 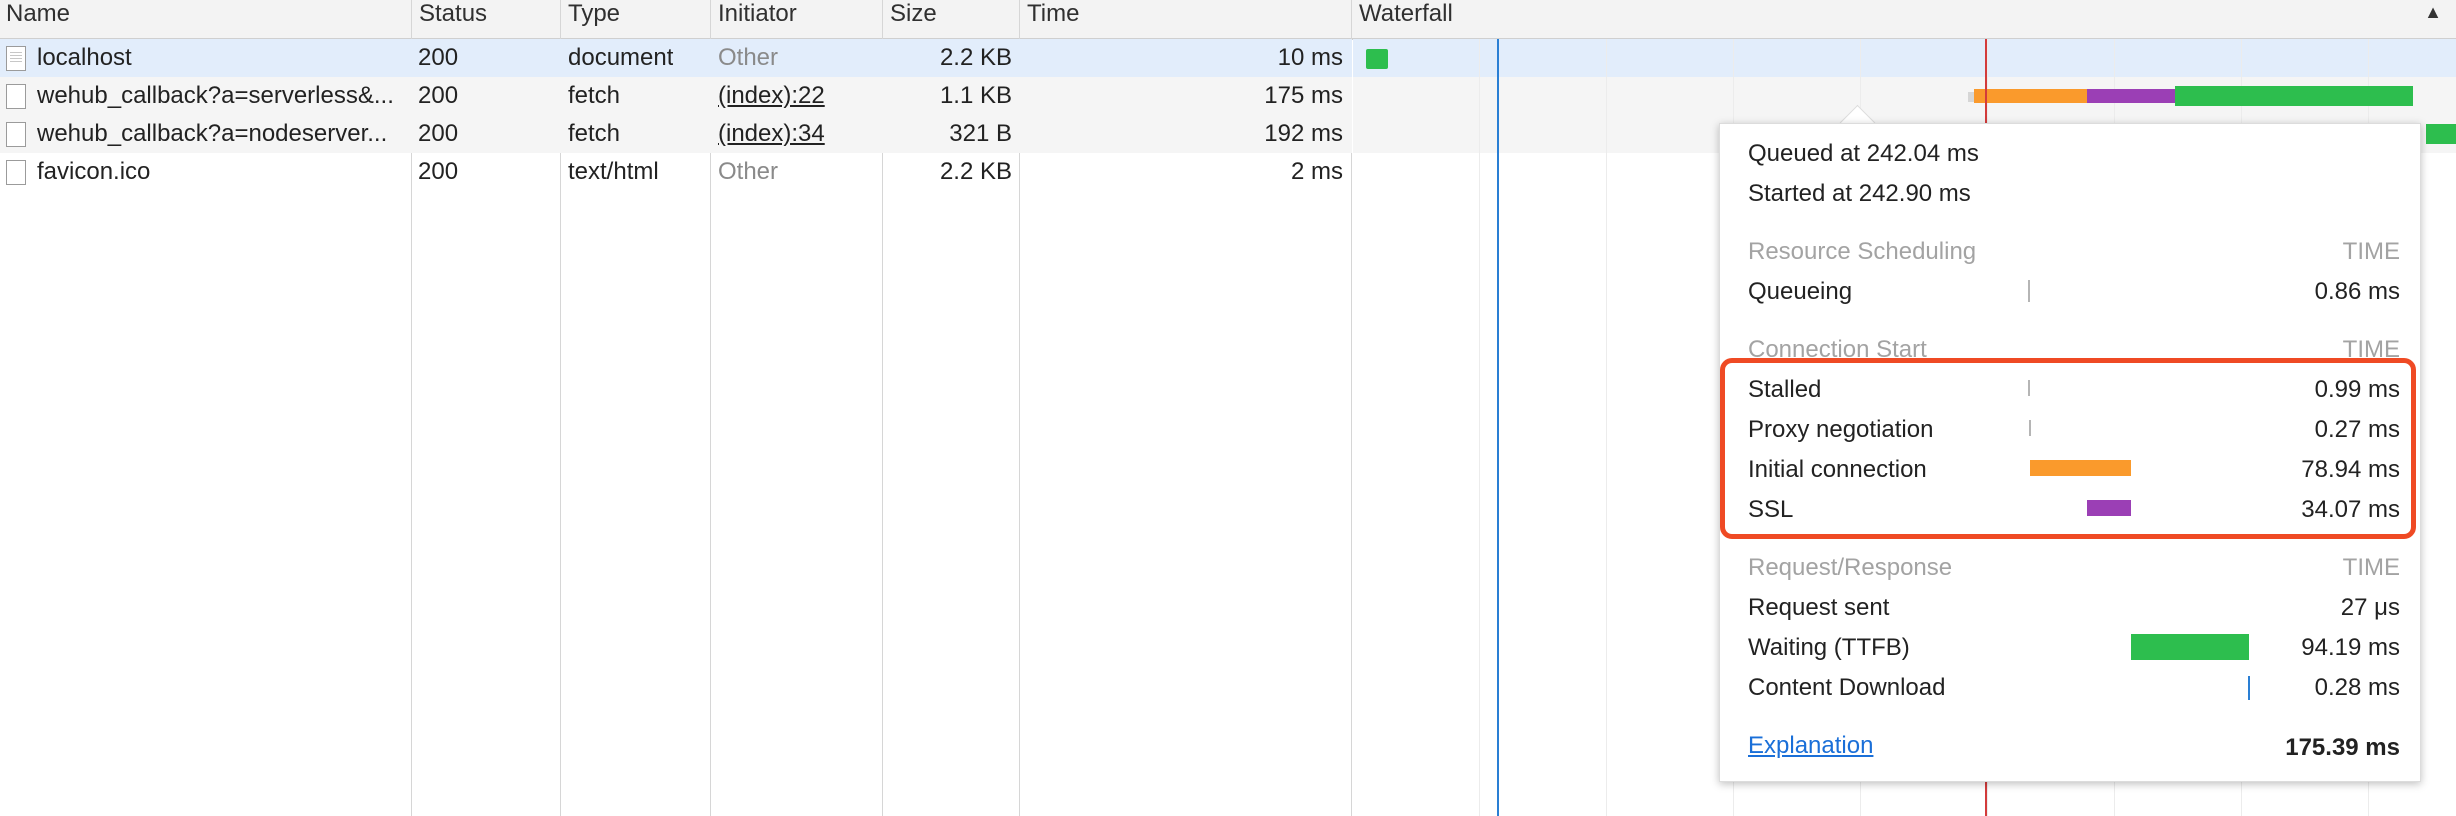 What do you see at coordinates (1303, 95) in the screenshot?
I see `request-time: 175 ms` at bounding box center [1303, 95].